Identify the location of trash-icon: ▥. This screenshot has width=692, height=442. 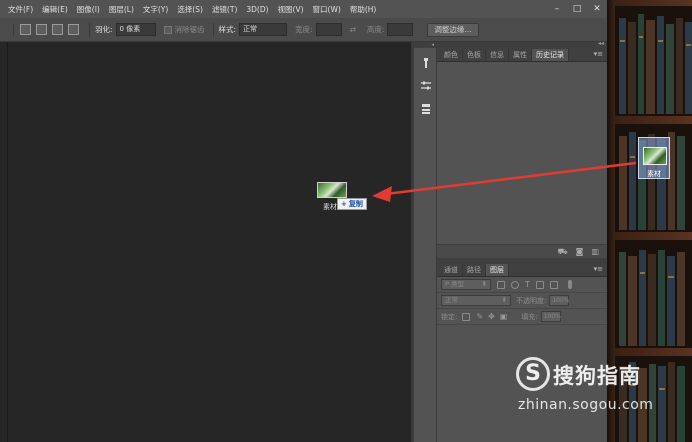
(595, 251).